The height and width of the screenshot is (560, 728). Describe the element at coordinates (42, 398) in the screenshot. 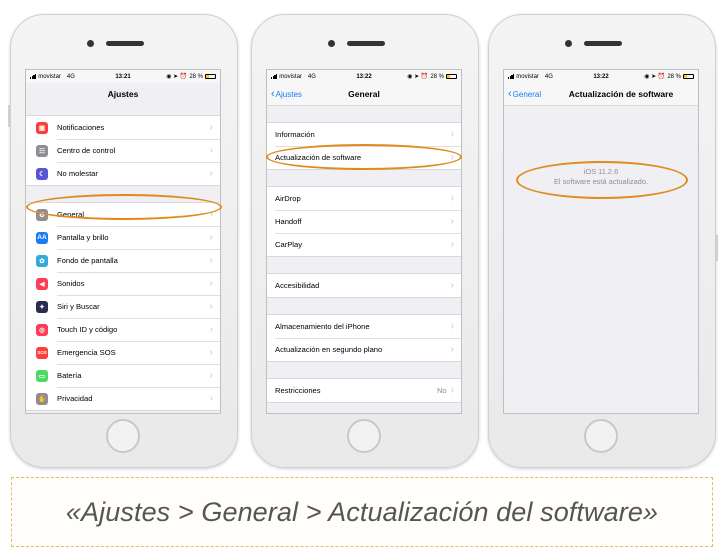

I see `hand-icon: ✋` at that location.